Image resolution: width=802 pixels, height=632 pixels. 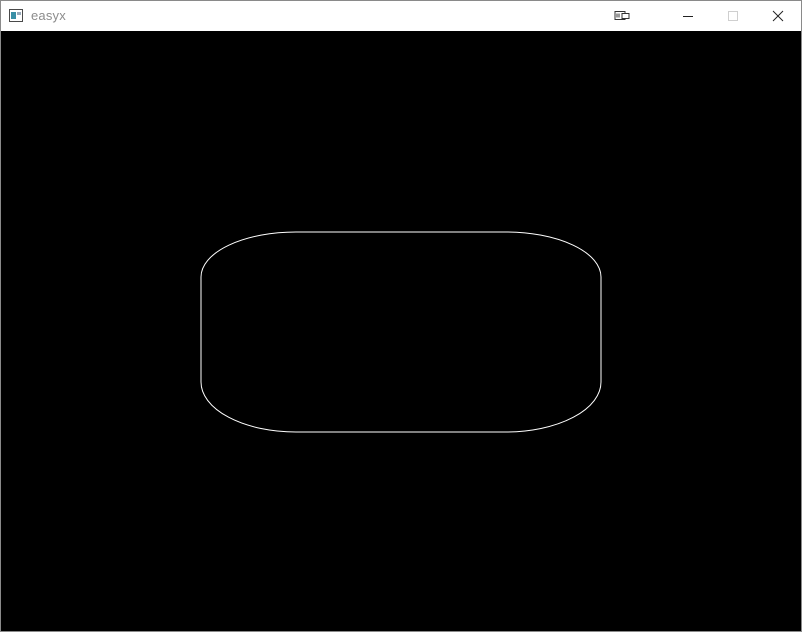 I want to click on minimize-button, so click(x=688, y=16).